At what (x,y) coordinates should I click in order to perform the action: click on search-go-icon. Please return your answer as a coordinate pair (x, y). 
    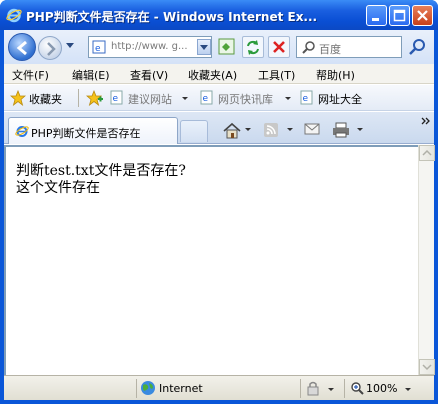
    Looking at the image, I should click on (418, 47).